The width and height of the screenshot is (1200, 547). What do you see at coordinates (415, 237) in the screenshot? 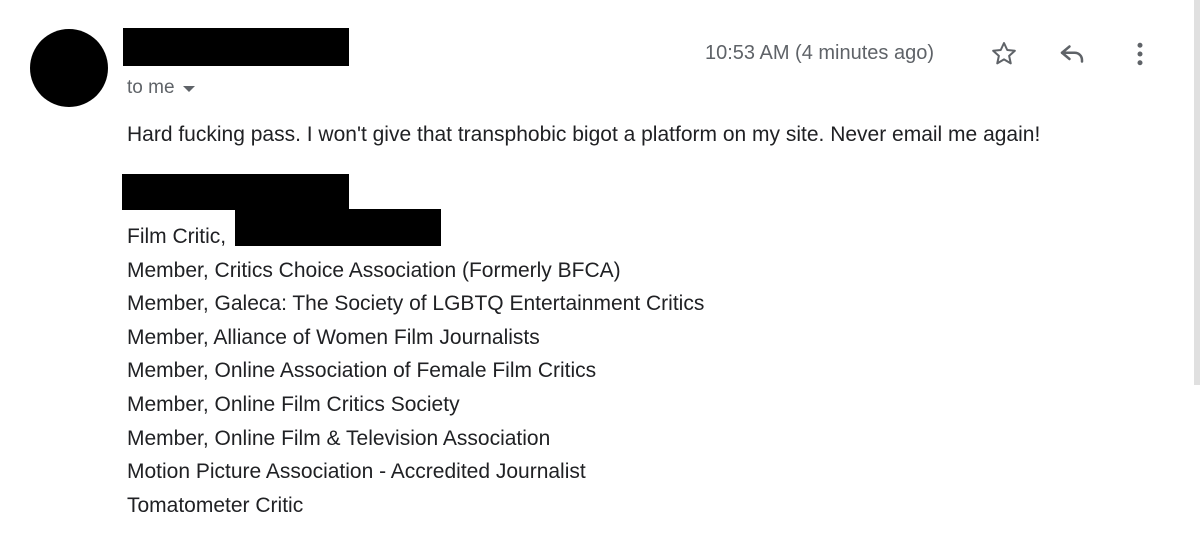
I see `signature-line: Film Critic,` at bounding box center [415, 237].